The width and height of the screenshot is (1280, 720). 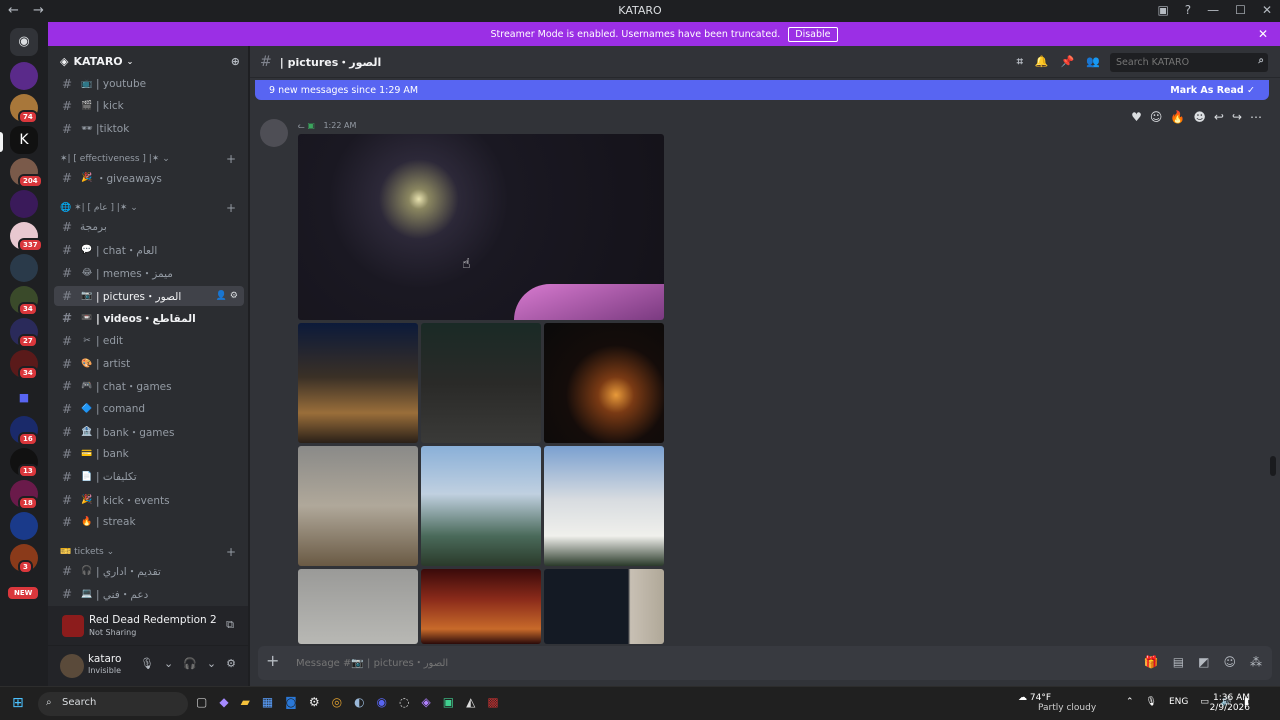 What do you see at coordinates (481, 227) in the screenshot?
I see `image-attachment-night-sky` at bounding box center [481, 227].